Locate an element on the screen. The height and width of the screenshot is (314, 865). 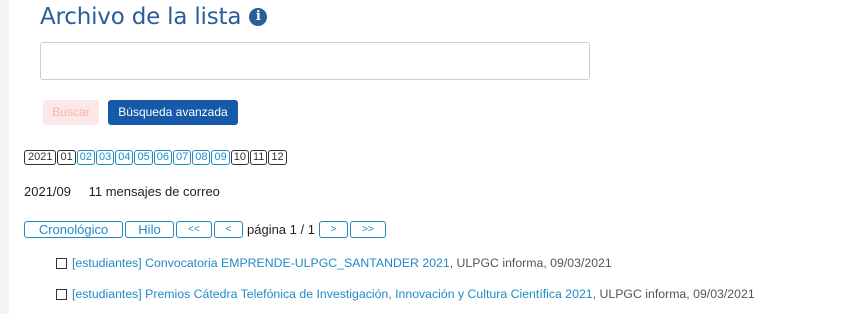
advanced-search-button: Búsqueda avanzada is located at coordinates (173, 112).